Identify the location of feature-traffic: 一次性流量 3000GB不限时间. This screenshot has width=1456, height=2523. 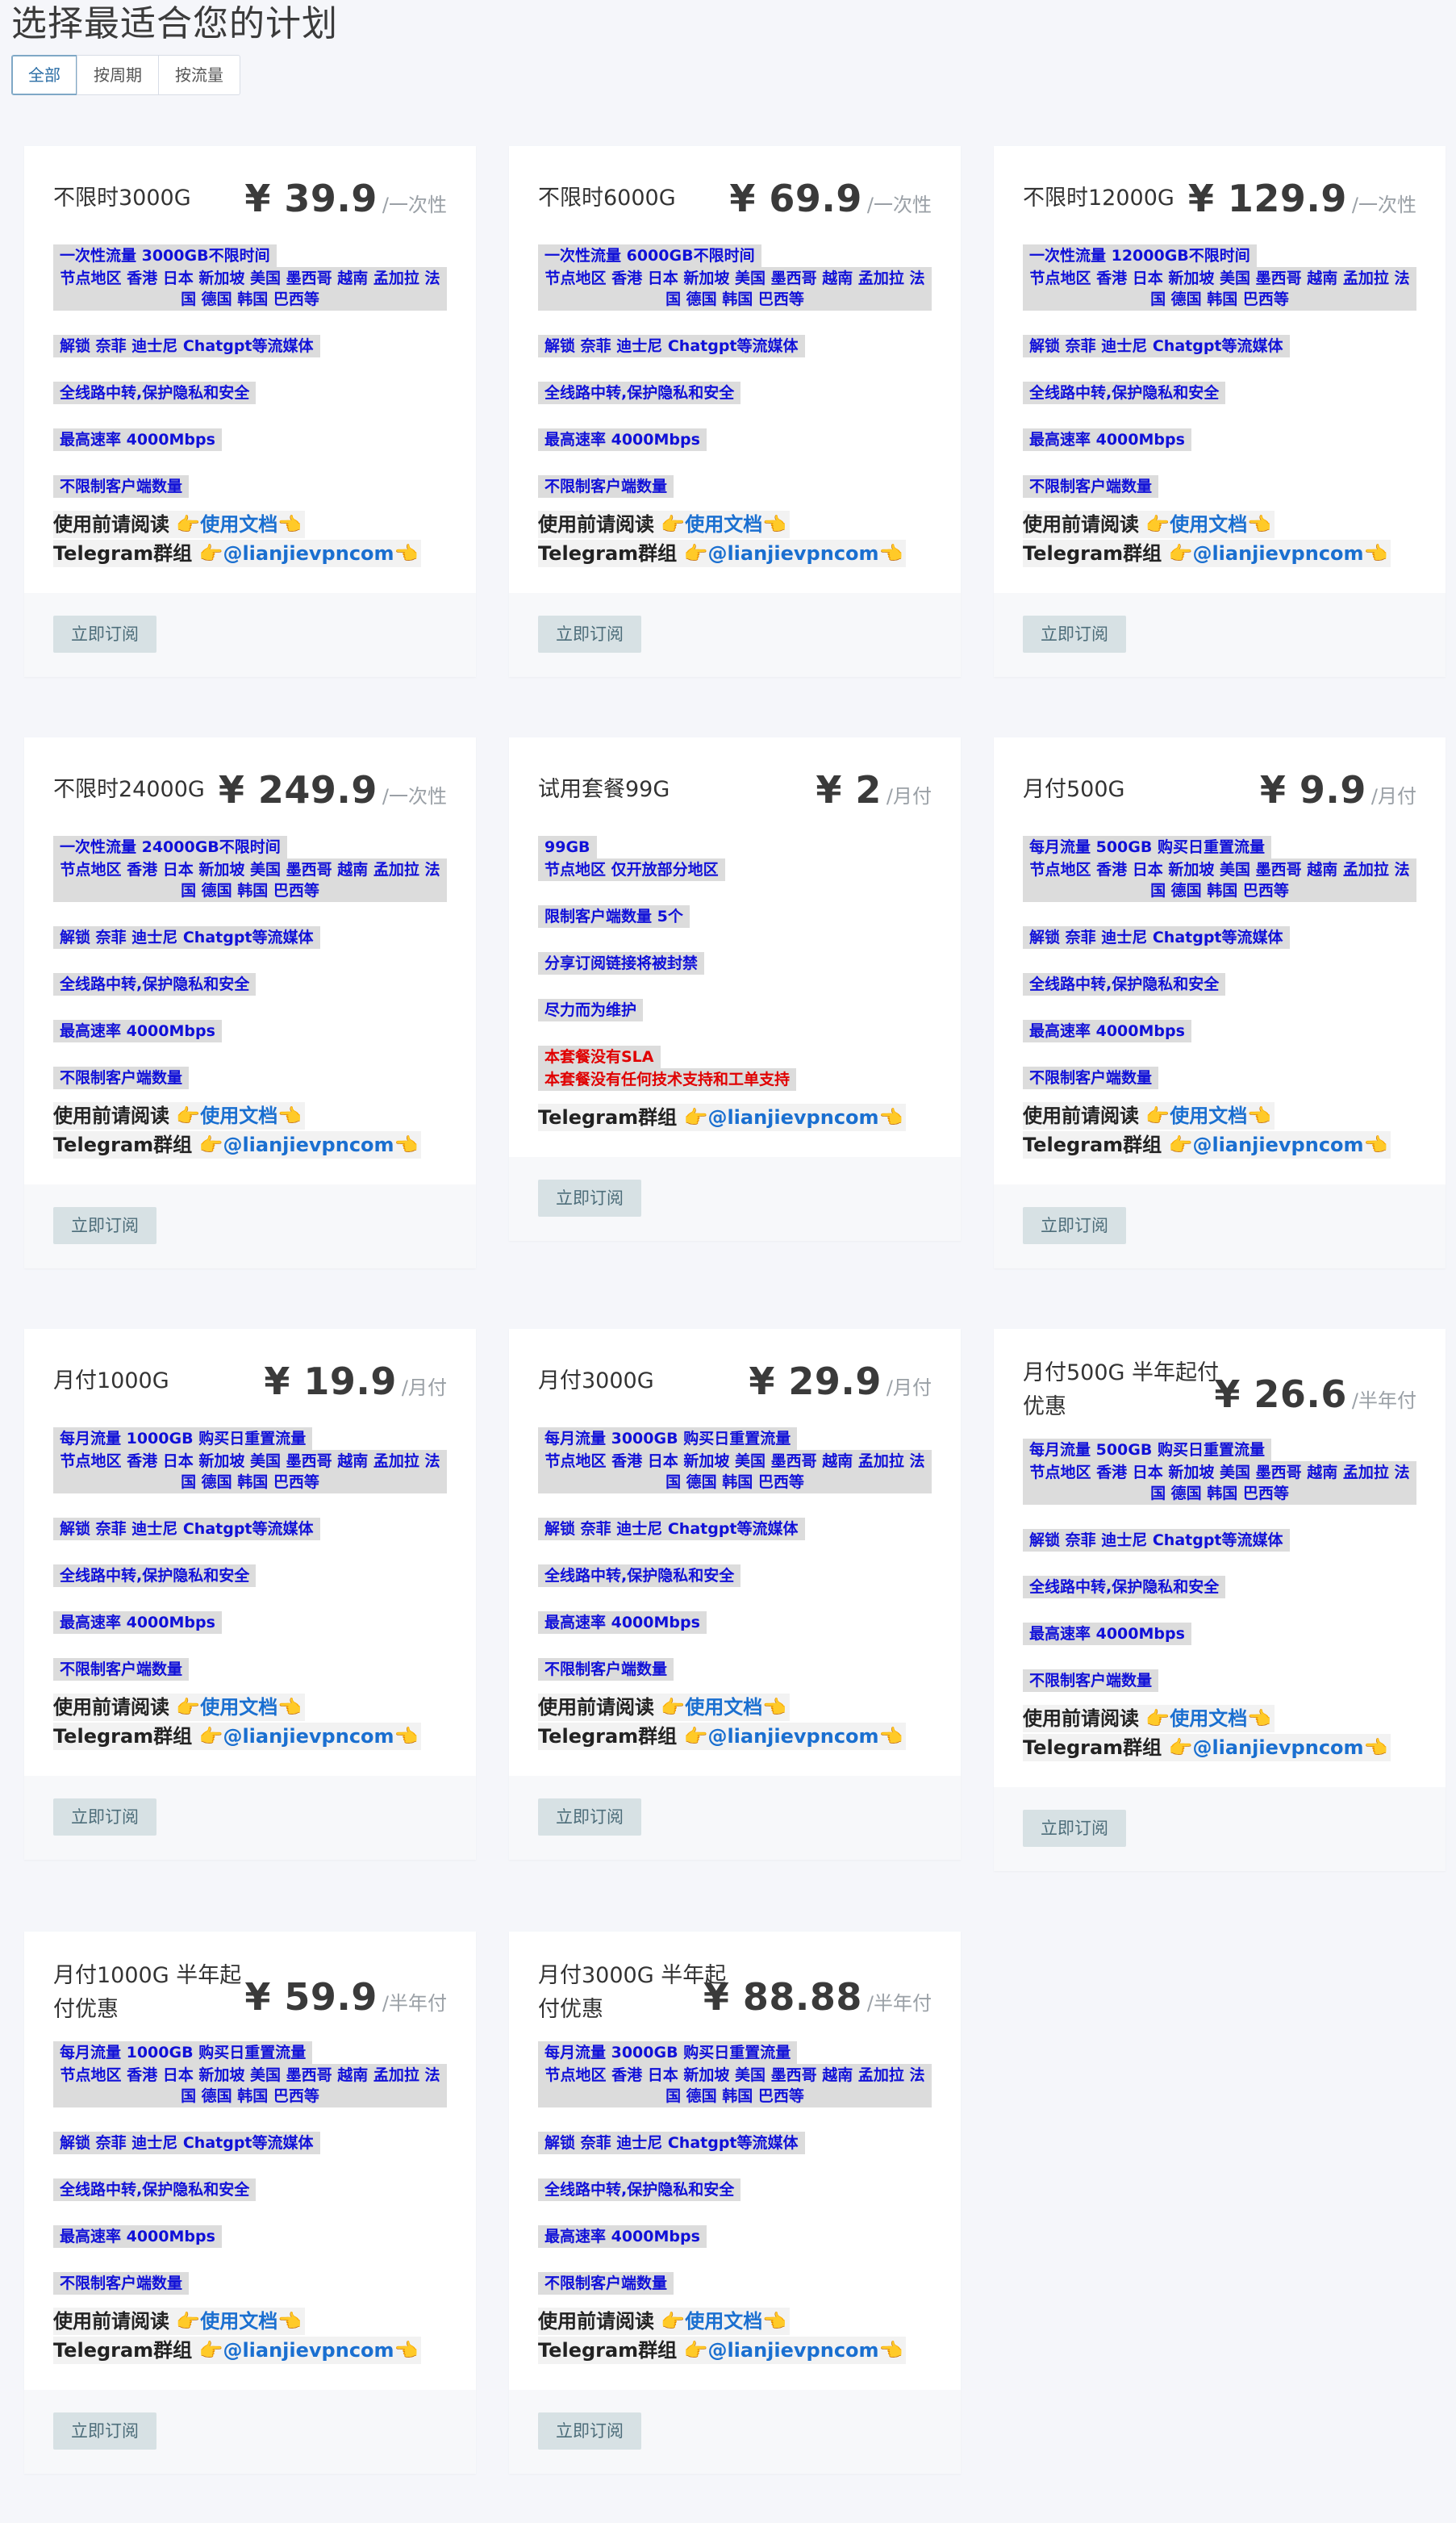
(165, 256).